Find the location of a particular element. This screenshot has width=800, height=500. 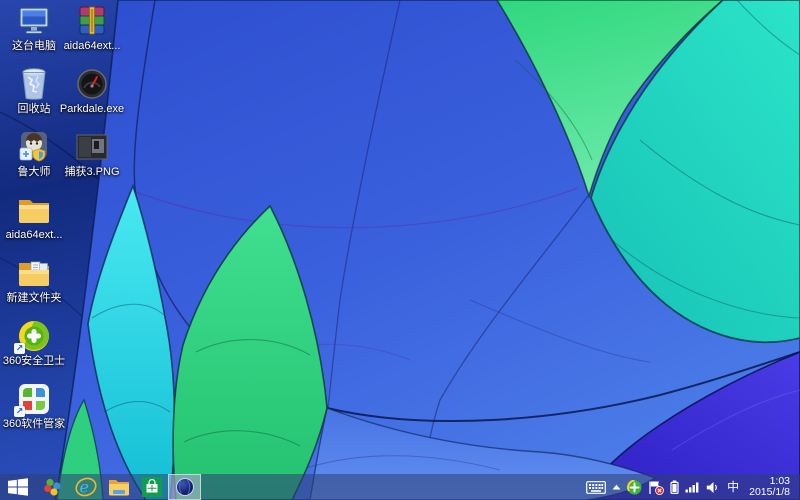

this-pc-icon is located at coordinates (34, 20).